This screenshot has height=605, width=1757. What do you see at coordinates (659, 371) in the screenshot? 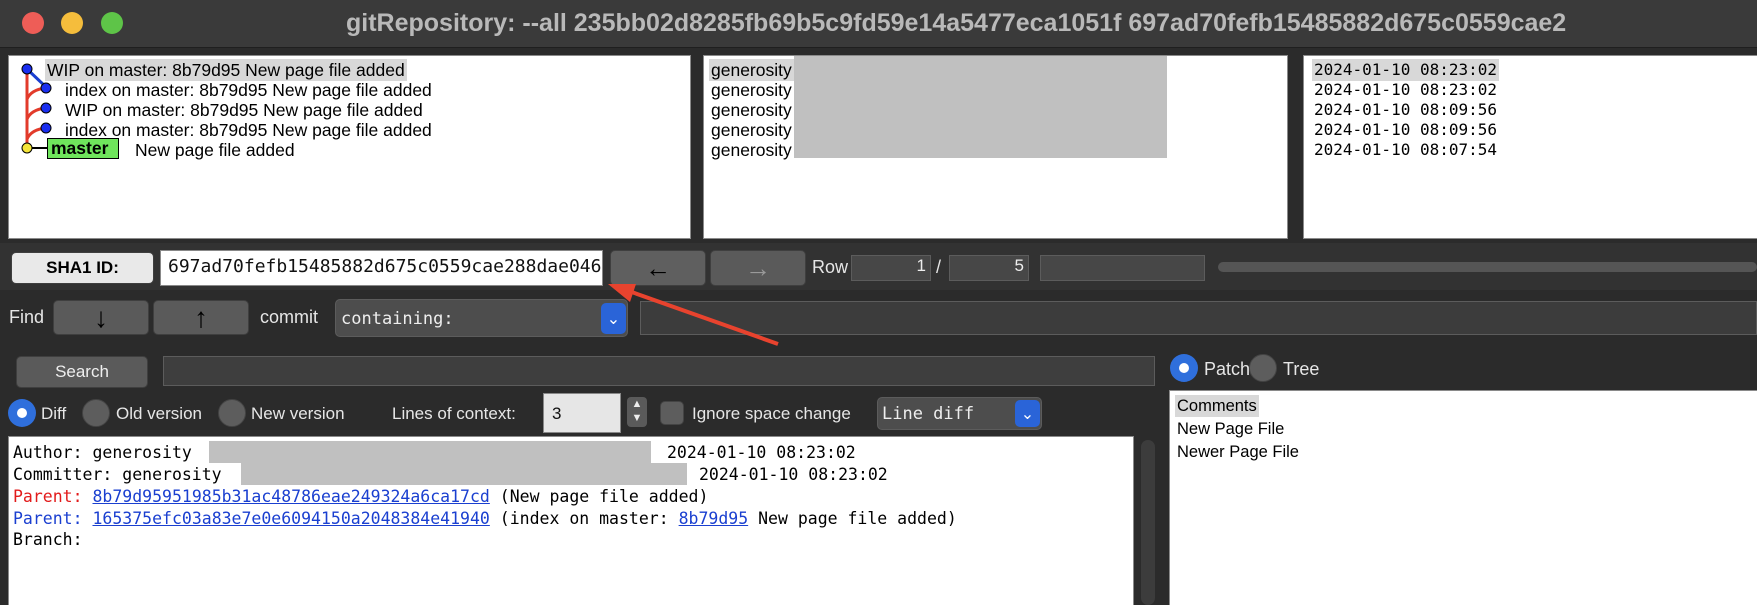
I see `search-input` at bounding box center [659, 371].